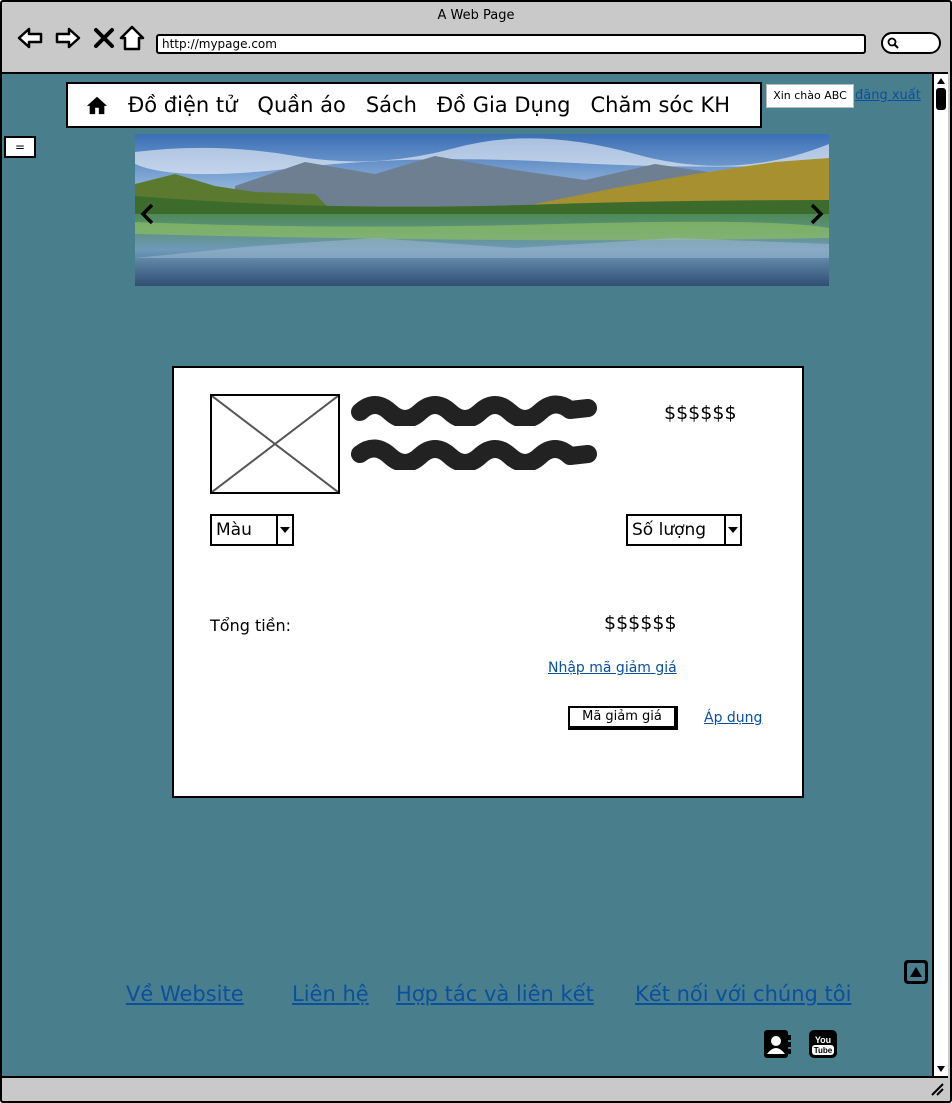  Describe the element at coordinates (301, 105) in the screenshot. I see `menu-item-clothing: Quần áo` at that location.